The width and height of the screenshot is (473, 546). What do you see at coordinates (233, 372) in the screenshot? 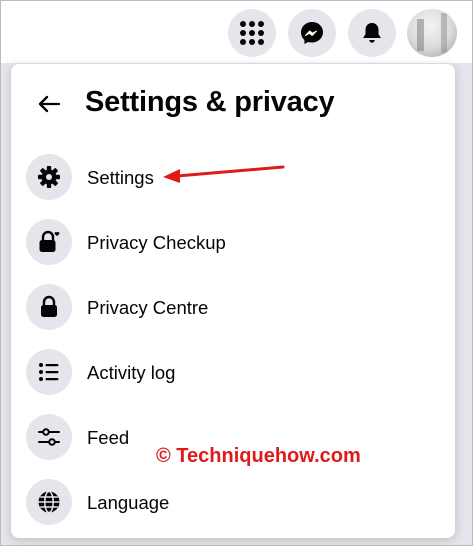
I see `menu-item-activity-log: Activity log` at bounding box center [233, 372].